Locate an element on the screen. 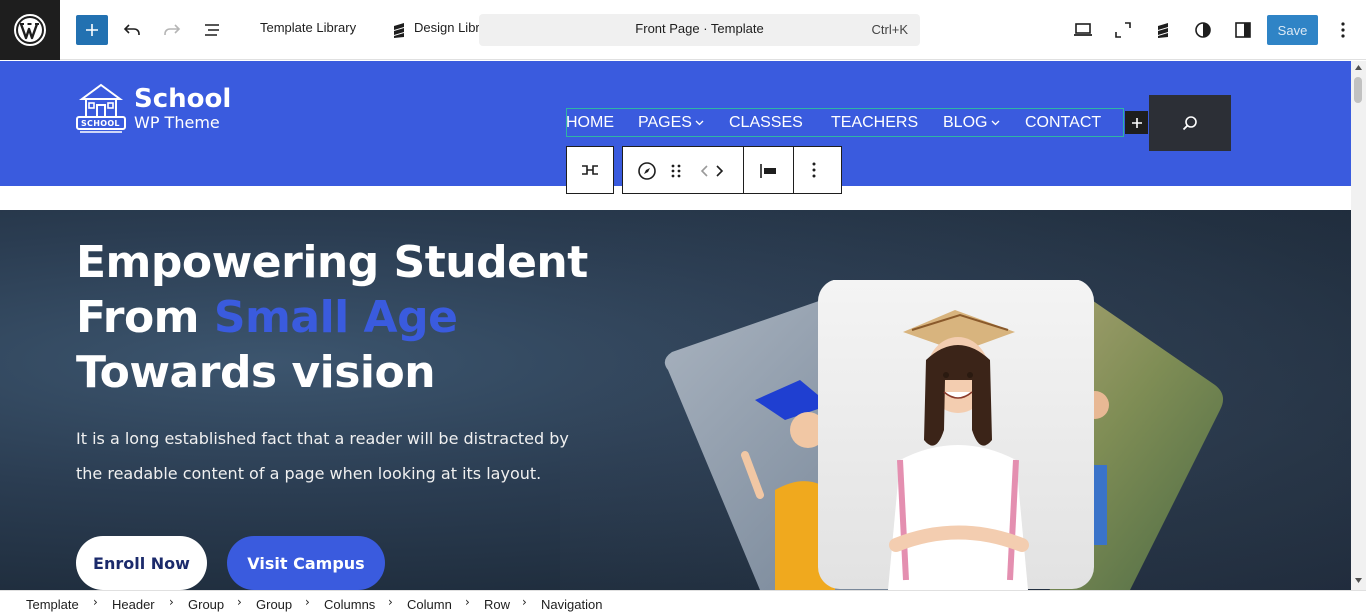 Image resolution: width=1366 pixels, height=615 pixels. move-left-icon is located at coordinates (705, 171).